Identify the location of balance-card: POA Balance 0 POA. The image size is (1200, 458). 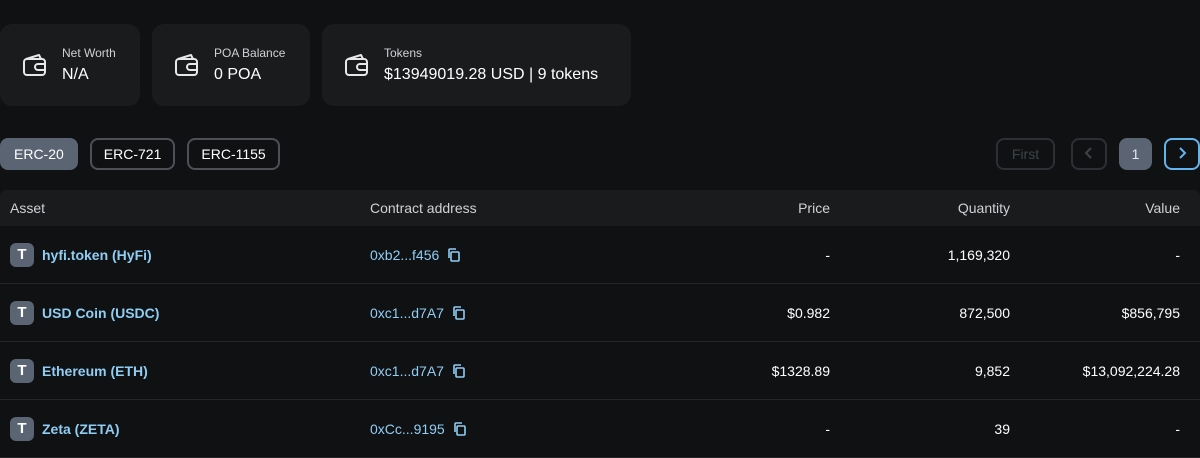
(231, 65).